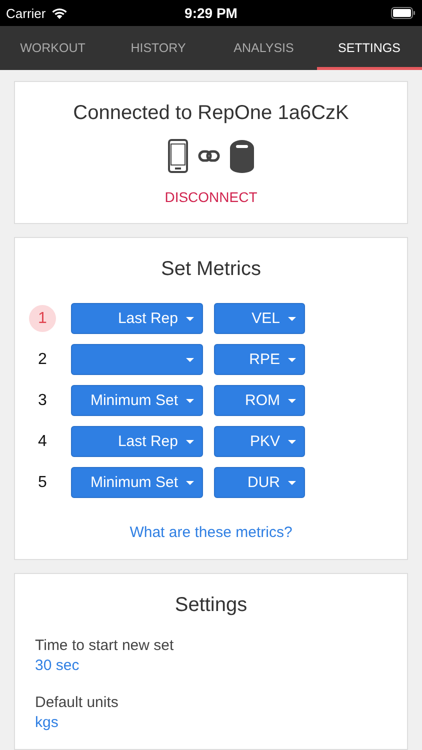 The width and height of the screenshot is (422, 750). Describe the element at coordinates (242, 156) in the screenshot. I see `sensor-icon` at that location.